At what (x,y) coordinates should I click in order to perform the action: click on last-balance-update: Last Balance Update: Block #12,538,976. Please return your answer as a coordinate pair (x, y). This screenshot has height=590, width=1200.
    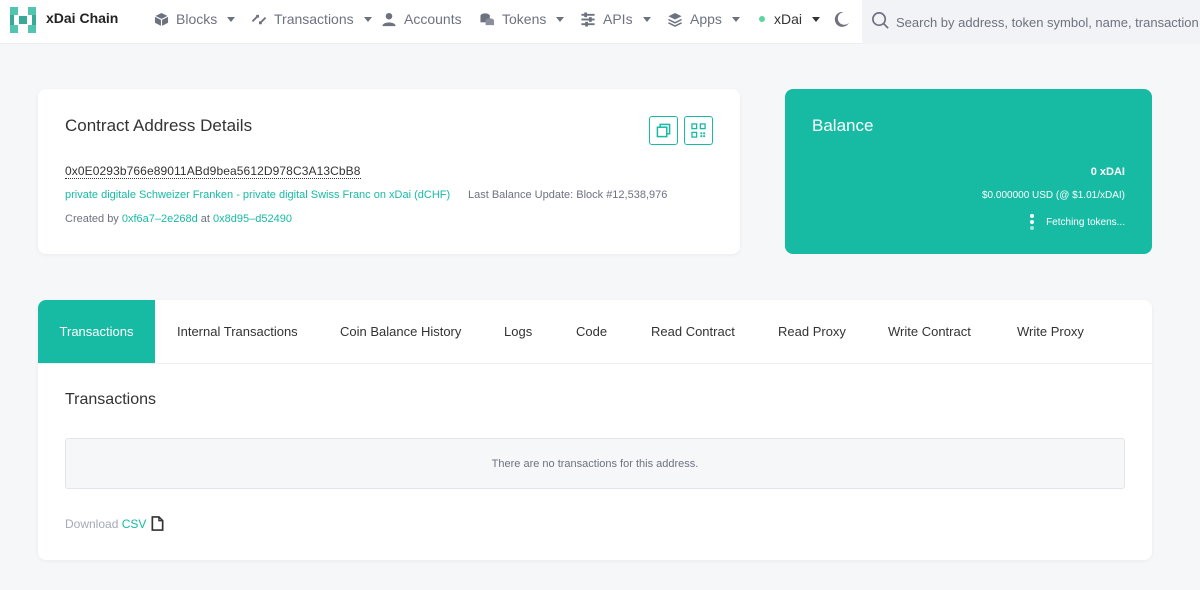
    Looking at the image, I should click on (568, 195).